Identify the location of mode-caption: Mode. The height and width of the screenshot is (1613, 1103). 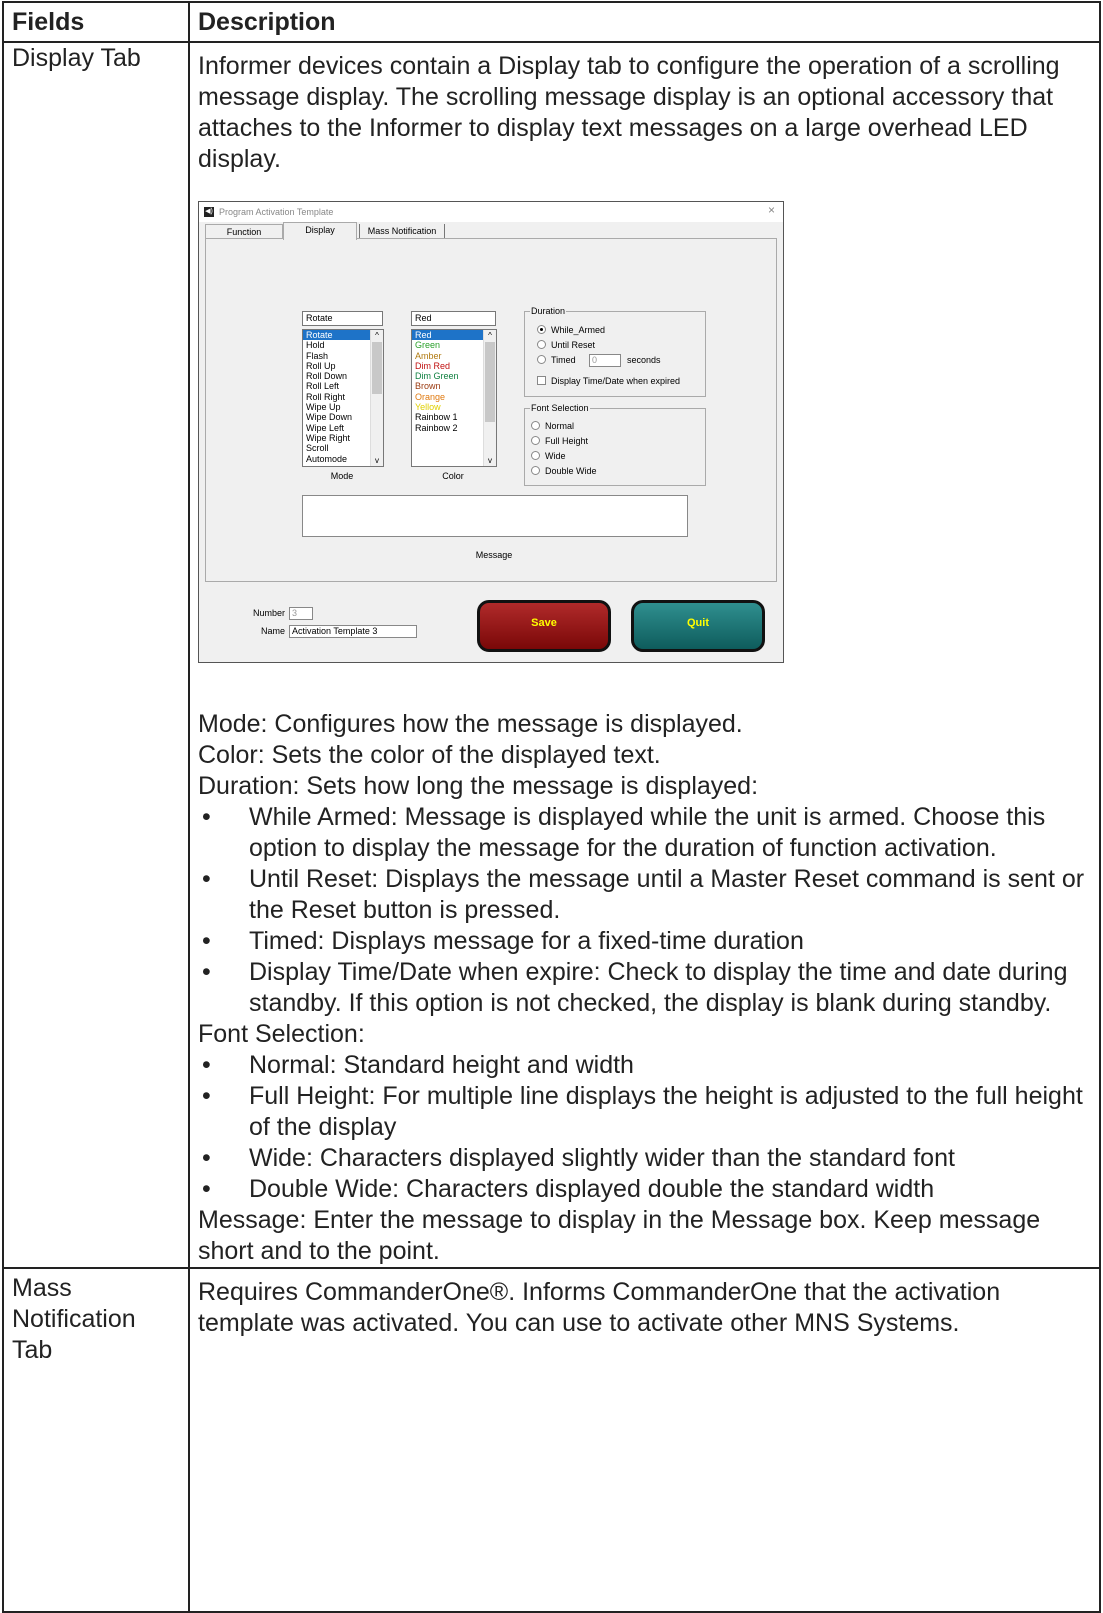
(342, 476).